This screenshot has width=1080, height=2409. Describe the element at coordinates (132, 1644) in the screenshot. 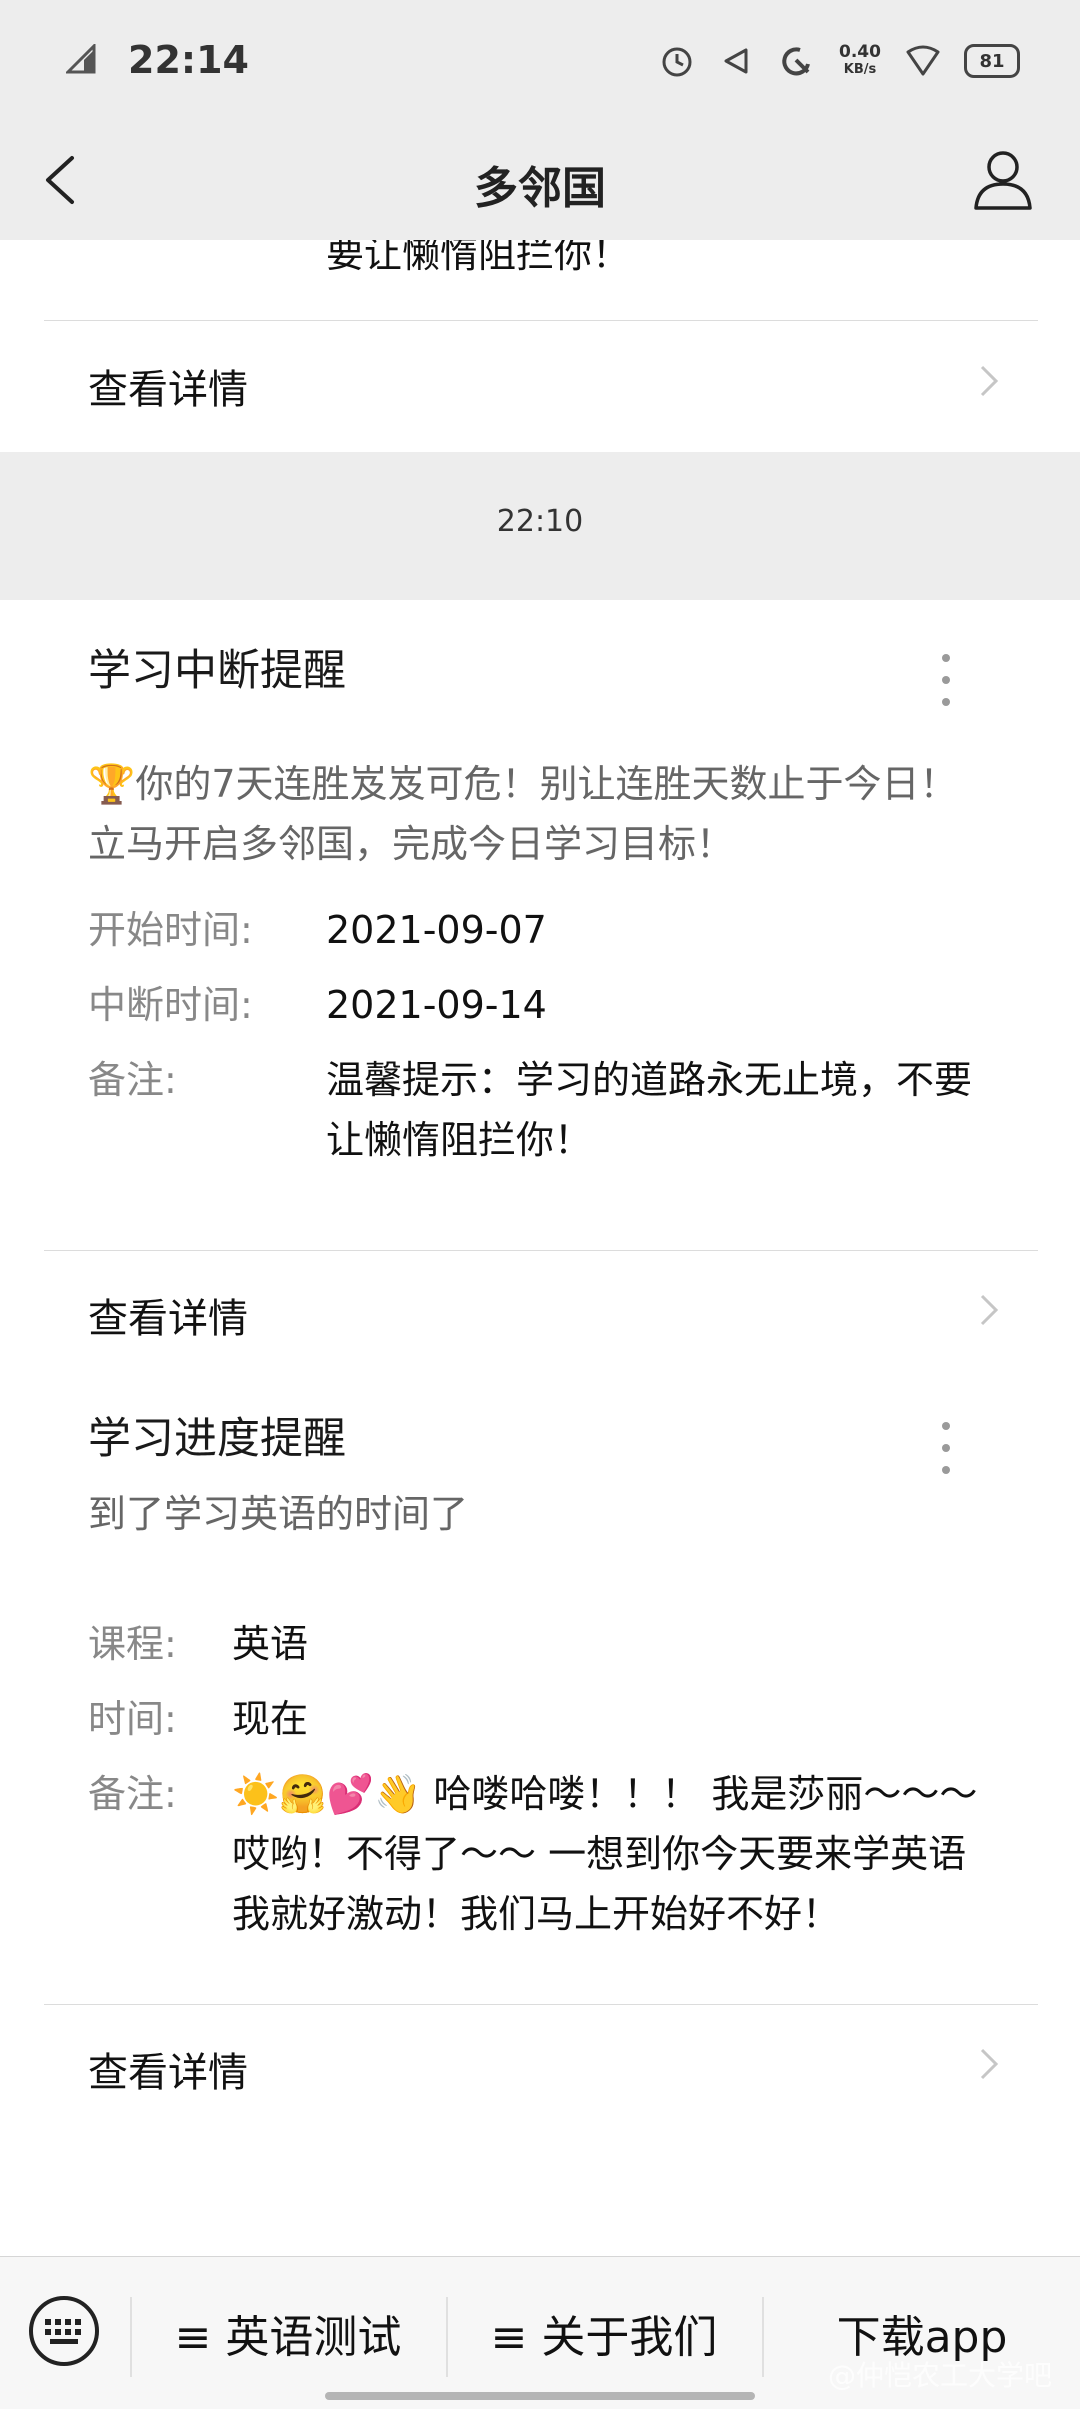

I see `field-label: 课程:` at that location.